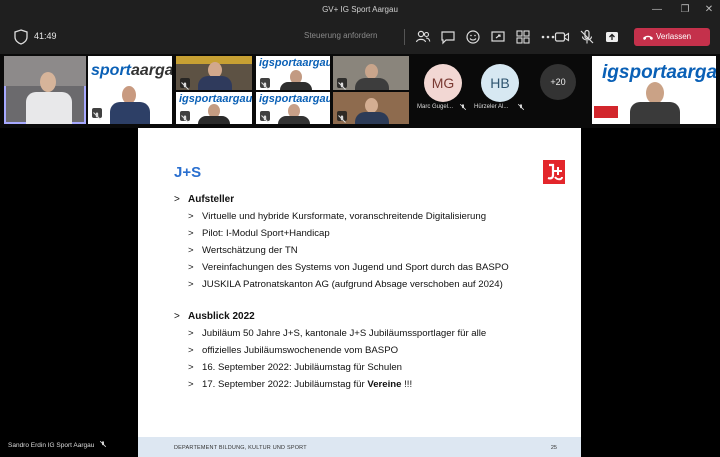 The width and height of the screenshot is (720, 457). Describe the element at coordinates (523, 37) in the screenshot. I see `apps-grid-icon` at that location.